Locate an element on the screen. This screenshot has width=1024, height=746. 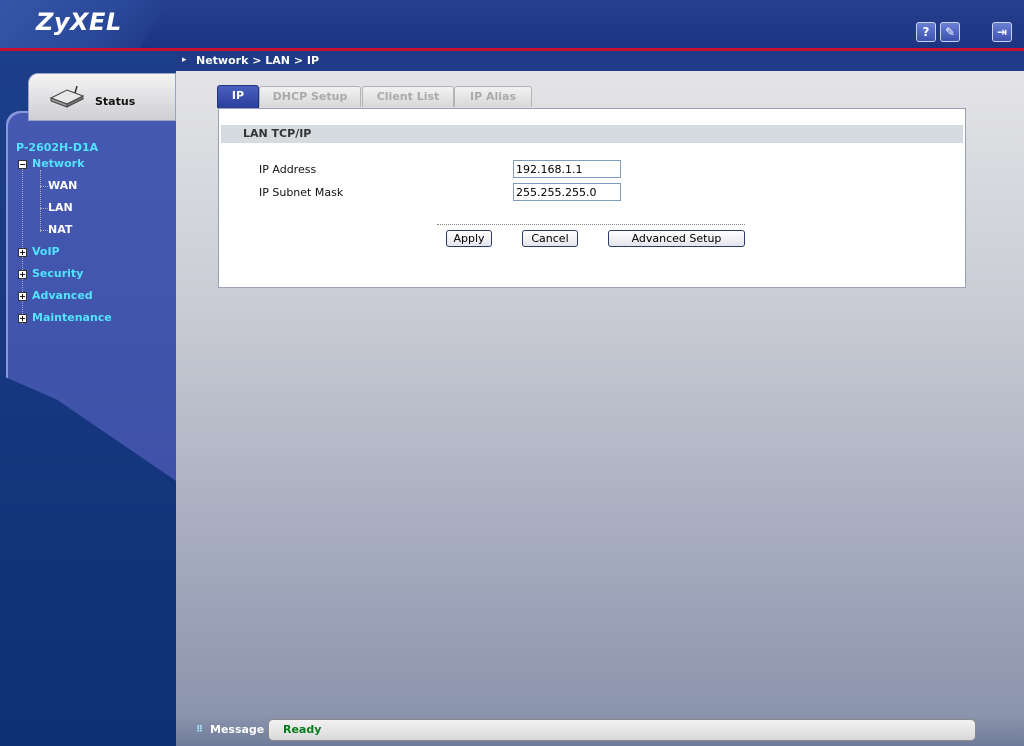
tree-item-nat: NAT is located at coordinates (60, 229).